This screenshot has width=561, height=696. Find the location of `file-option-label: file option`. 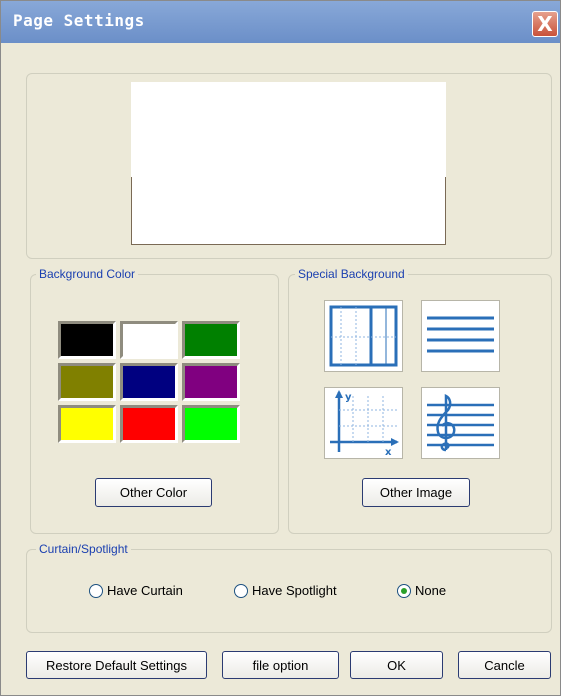

file-option-label: file option is located at coordinates (280, 665).